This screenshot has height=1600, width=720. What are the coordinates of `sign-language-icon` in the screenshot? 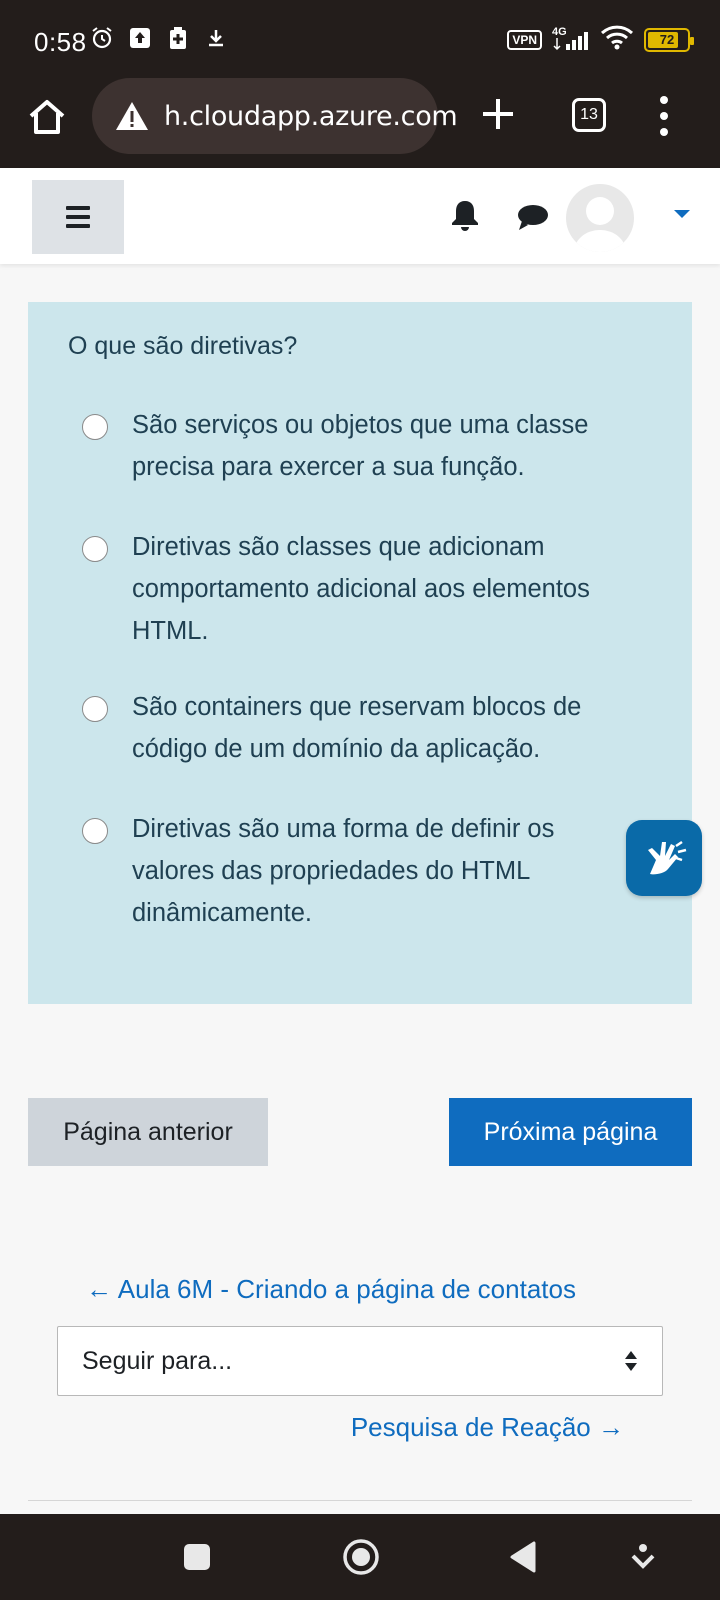 It's located at (664, 858).